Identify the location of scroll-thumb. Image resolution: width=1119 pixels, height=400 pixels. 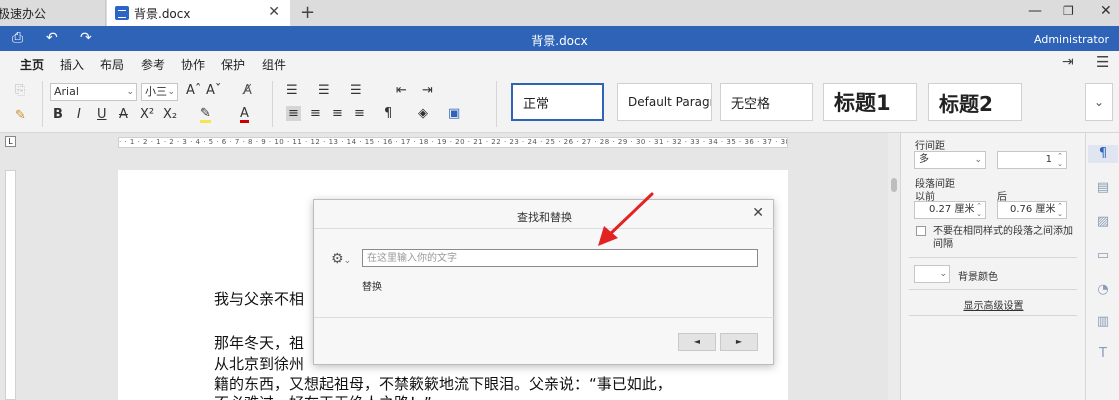
(894, 185).